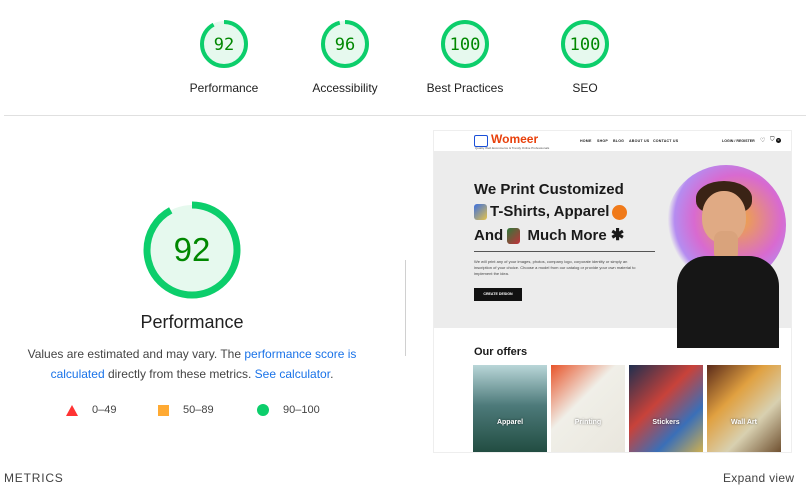 This screenshot has width=806, height=493. What do you see at coordinates (136, 354) in the screenshot?
I see `desc-text: Values are estimated and may vary. The` at bounding box center [136, 354].